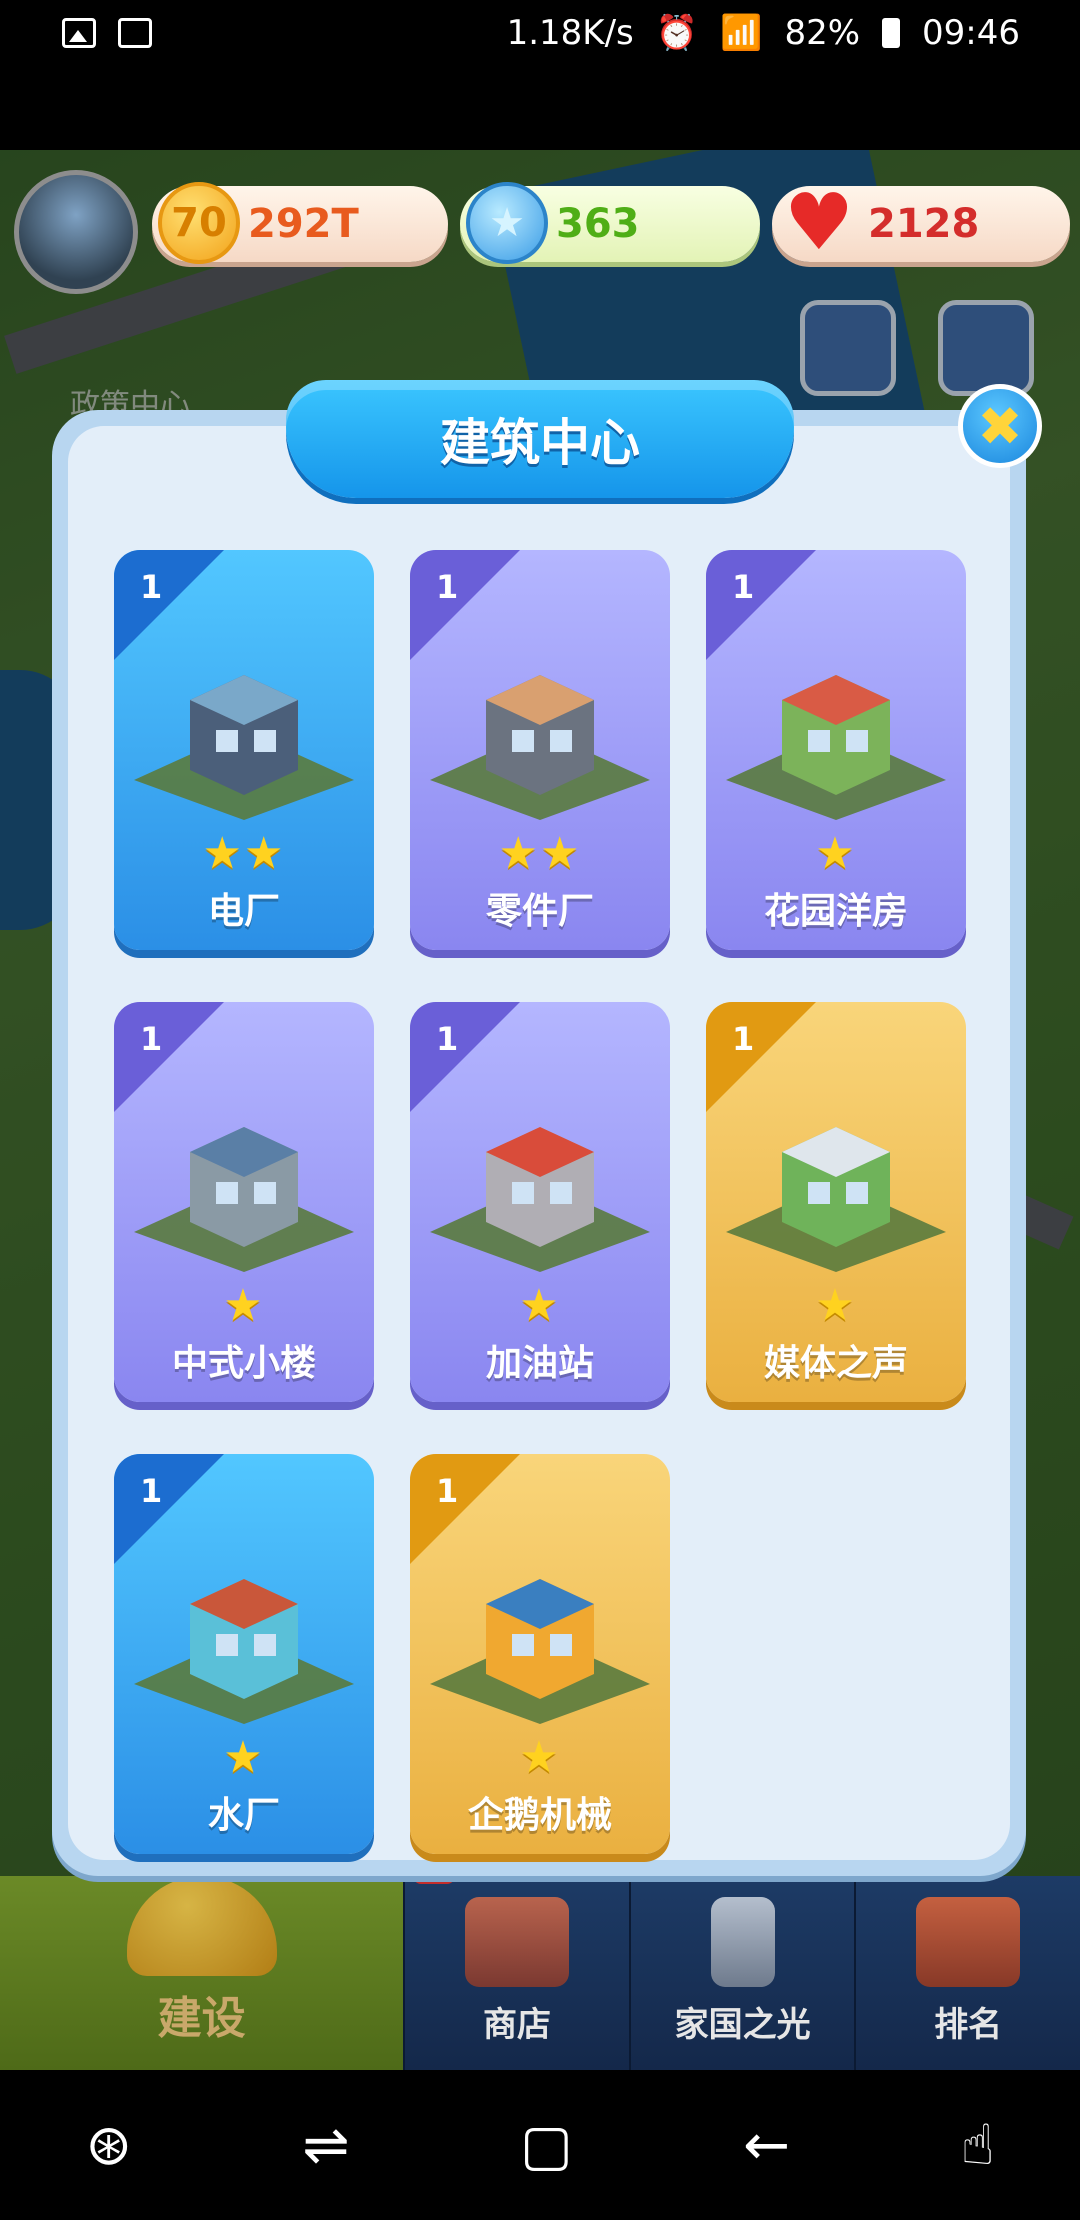 The height and width of the screenshot is (2220, 1080). I want to click on nav-homeland-label: 家国之光, so click(742, 2025).